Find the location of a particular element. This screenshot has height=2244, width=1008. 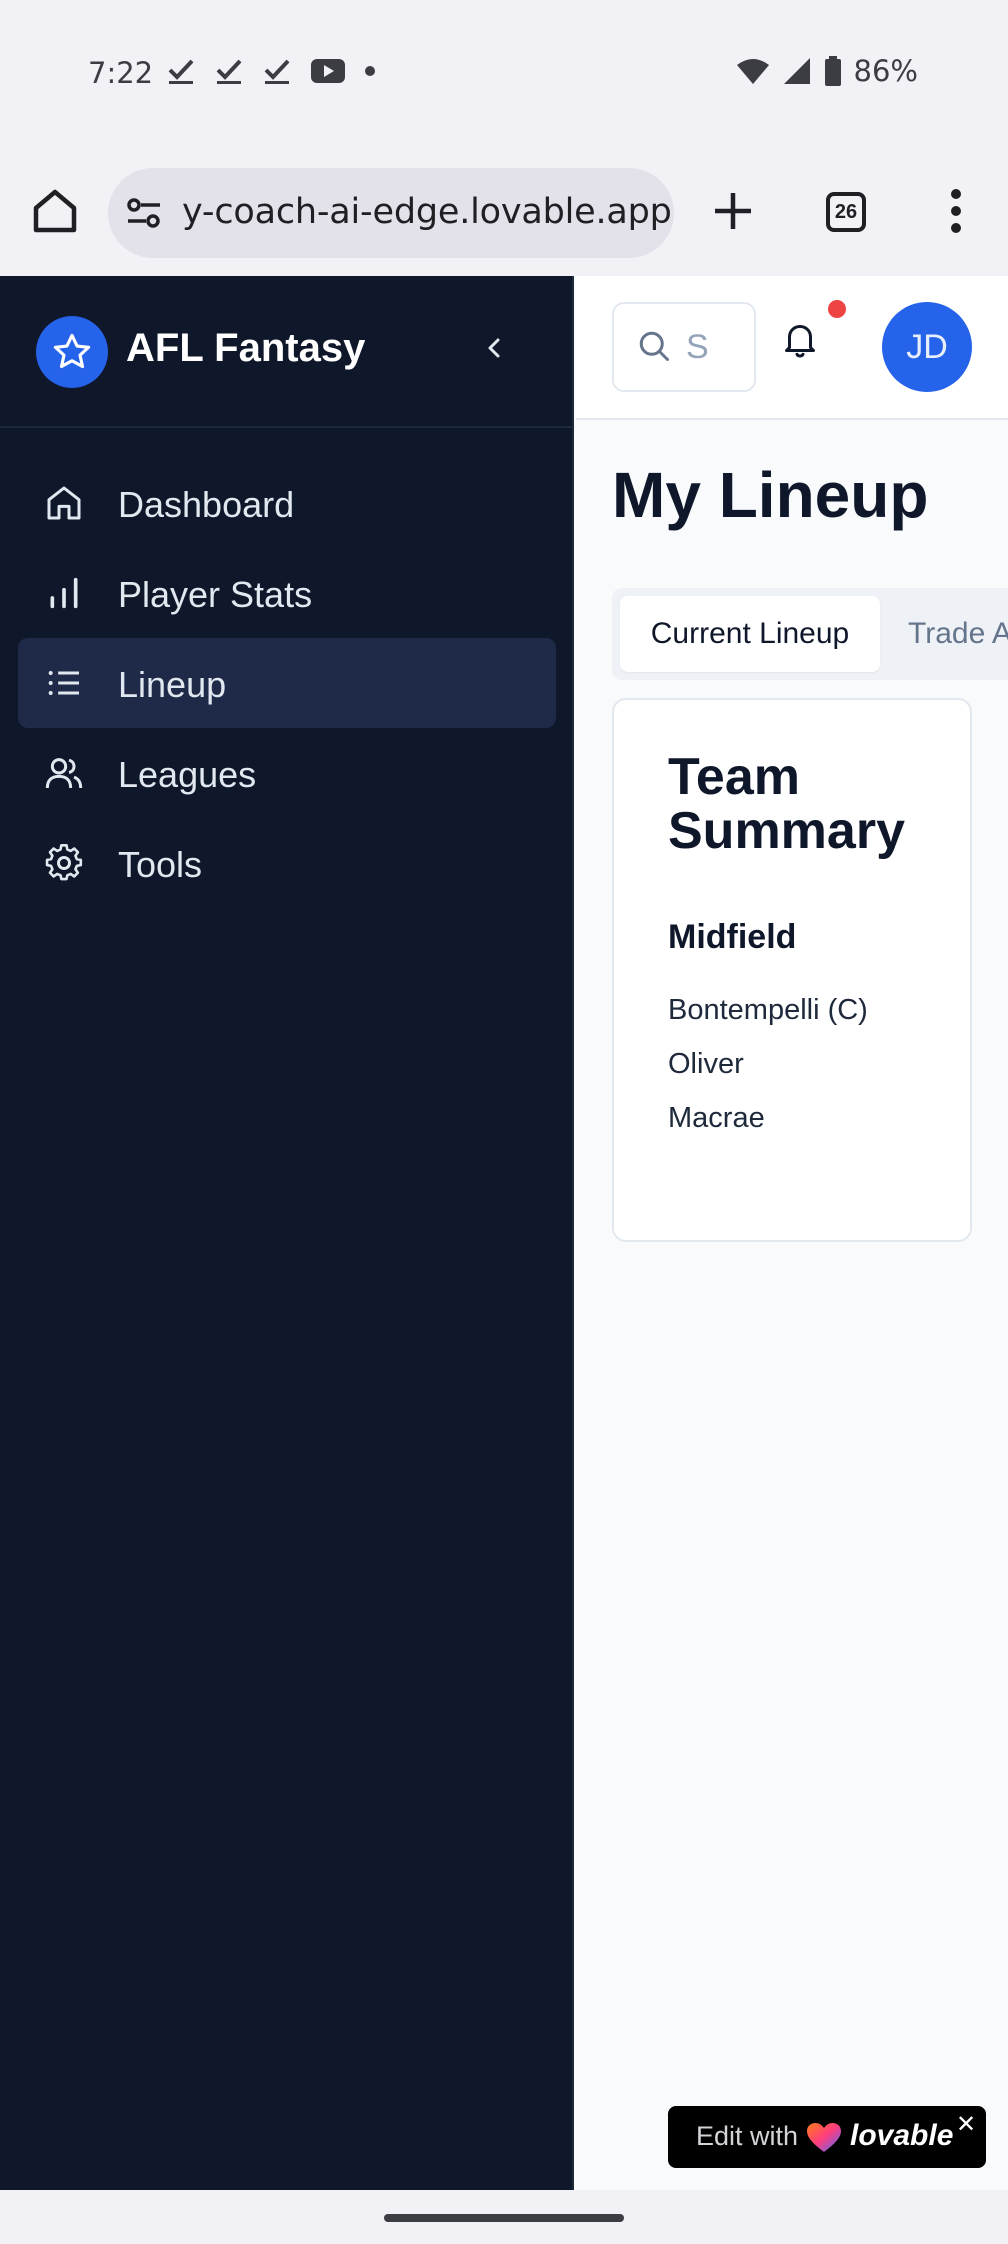

sidebar-item-tools: Tools is located at coordinates (287, 863).